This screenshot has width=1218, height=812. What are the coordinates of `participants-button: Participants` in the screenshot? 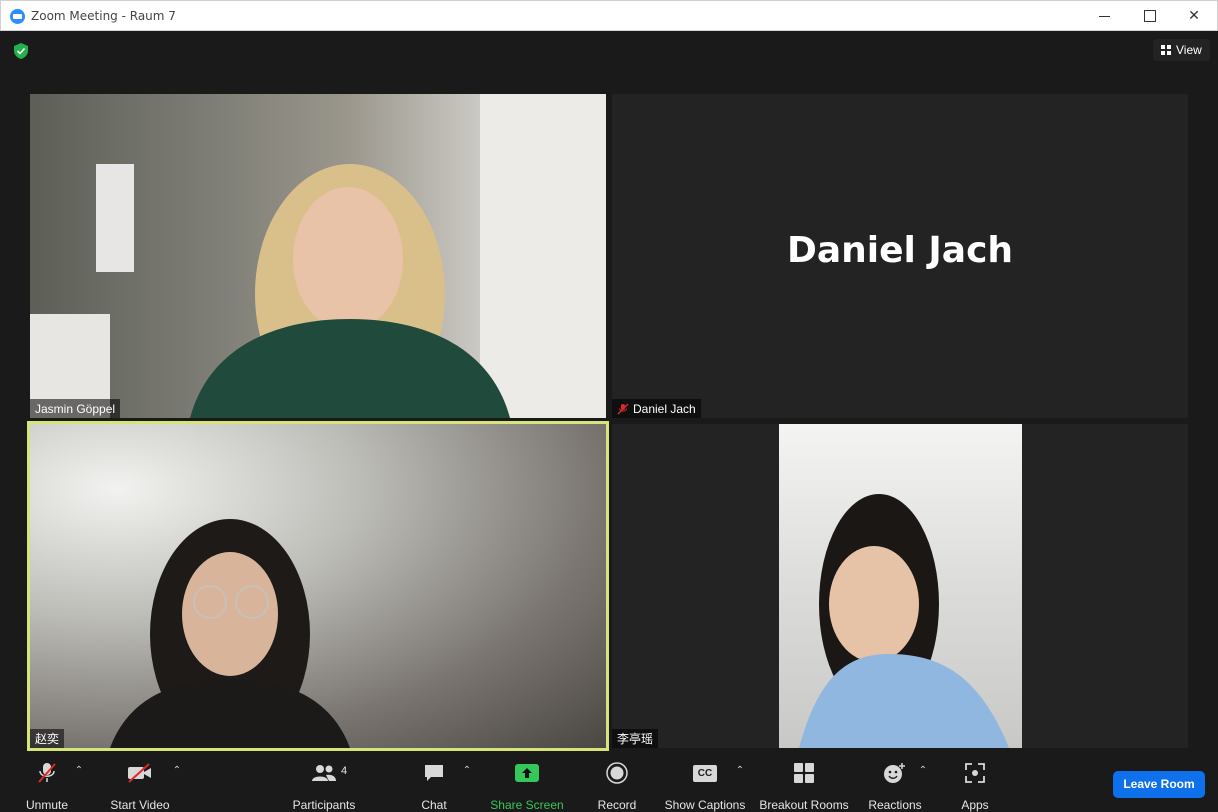 It's located at (324, 786).